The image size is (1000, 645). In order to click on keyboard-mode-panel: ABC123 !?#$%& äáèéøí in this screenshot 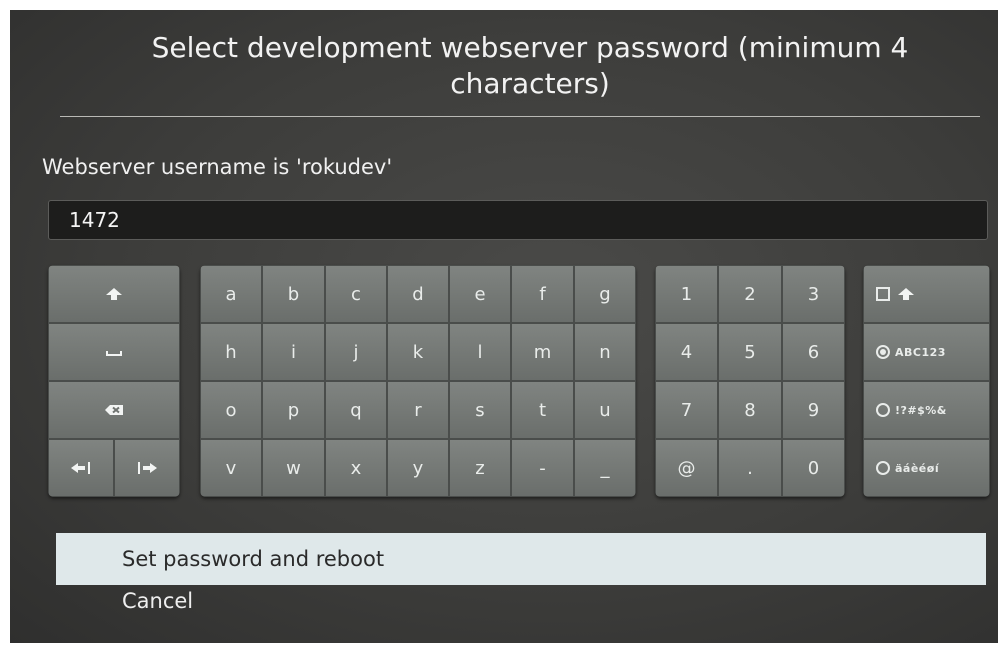, I will do `click(926, 381)`.